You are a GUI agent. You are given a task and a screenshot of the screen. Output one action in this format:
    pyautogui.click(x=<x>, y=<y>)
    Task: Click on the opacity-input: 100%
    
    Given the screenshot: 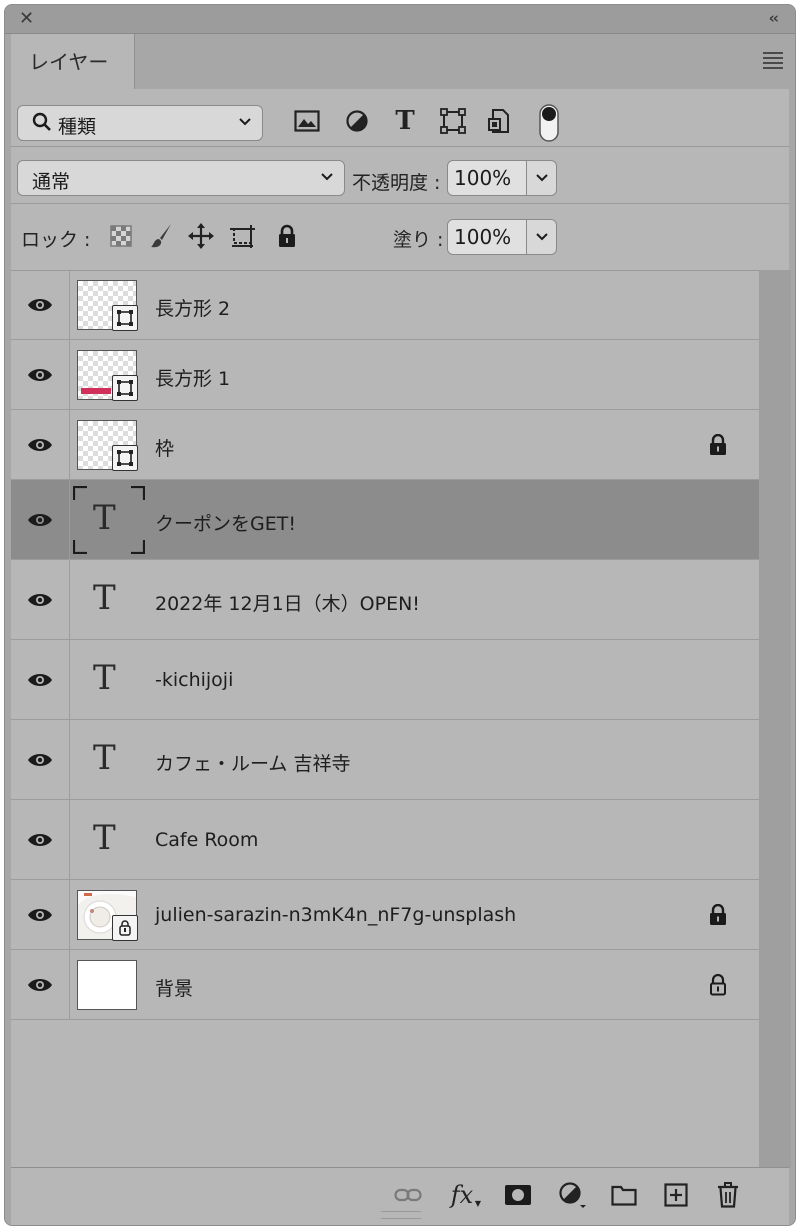 What is the action you would take?
    pyautogui.click(x=487, y=178)
    